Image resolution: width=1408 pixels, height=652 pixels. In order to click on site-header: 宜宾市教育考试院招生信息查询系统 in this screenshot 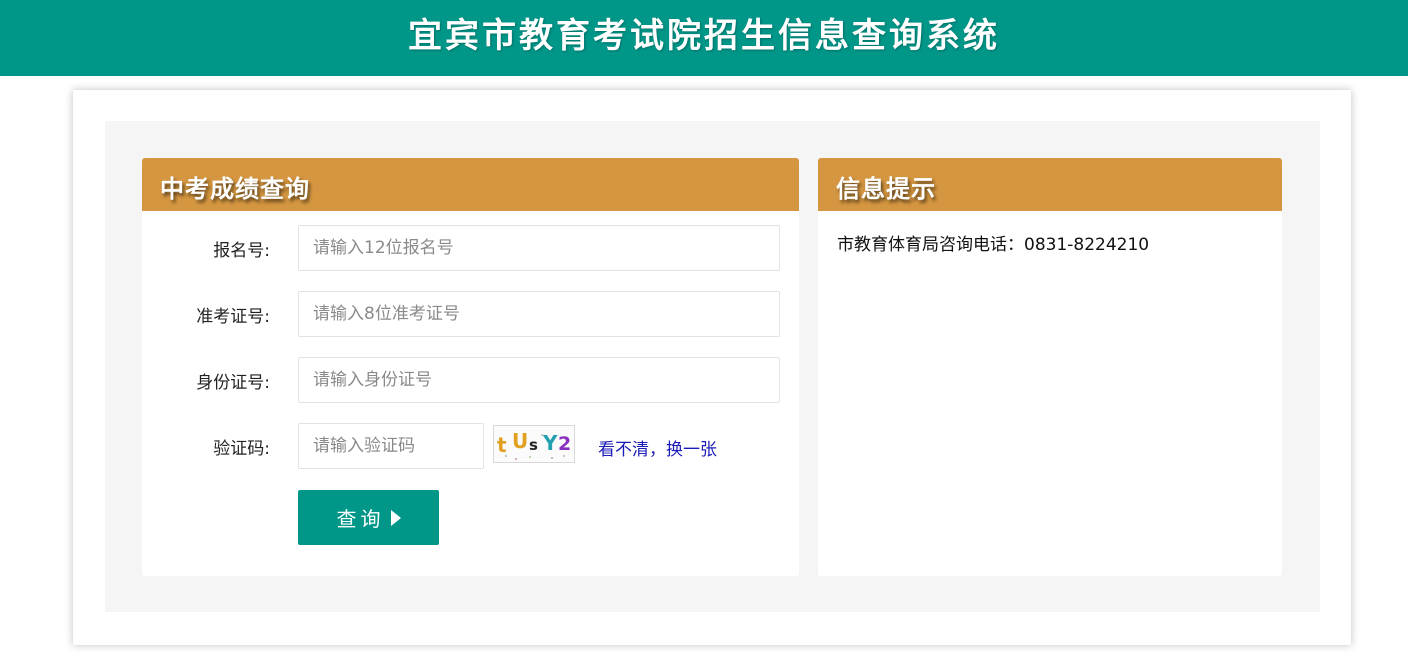, I will do `click(704, 38)`.